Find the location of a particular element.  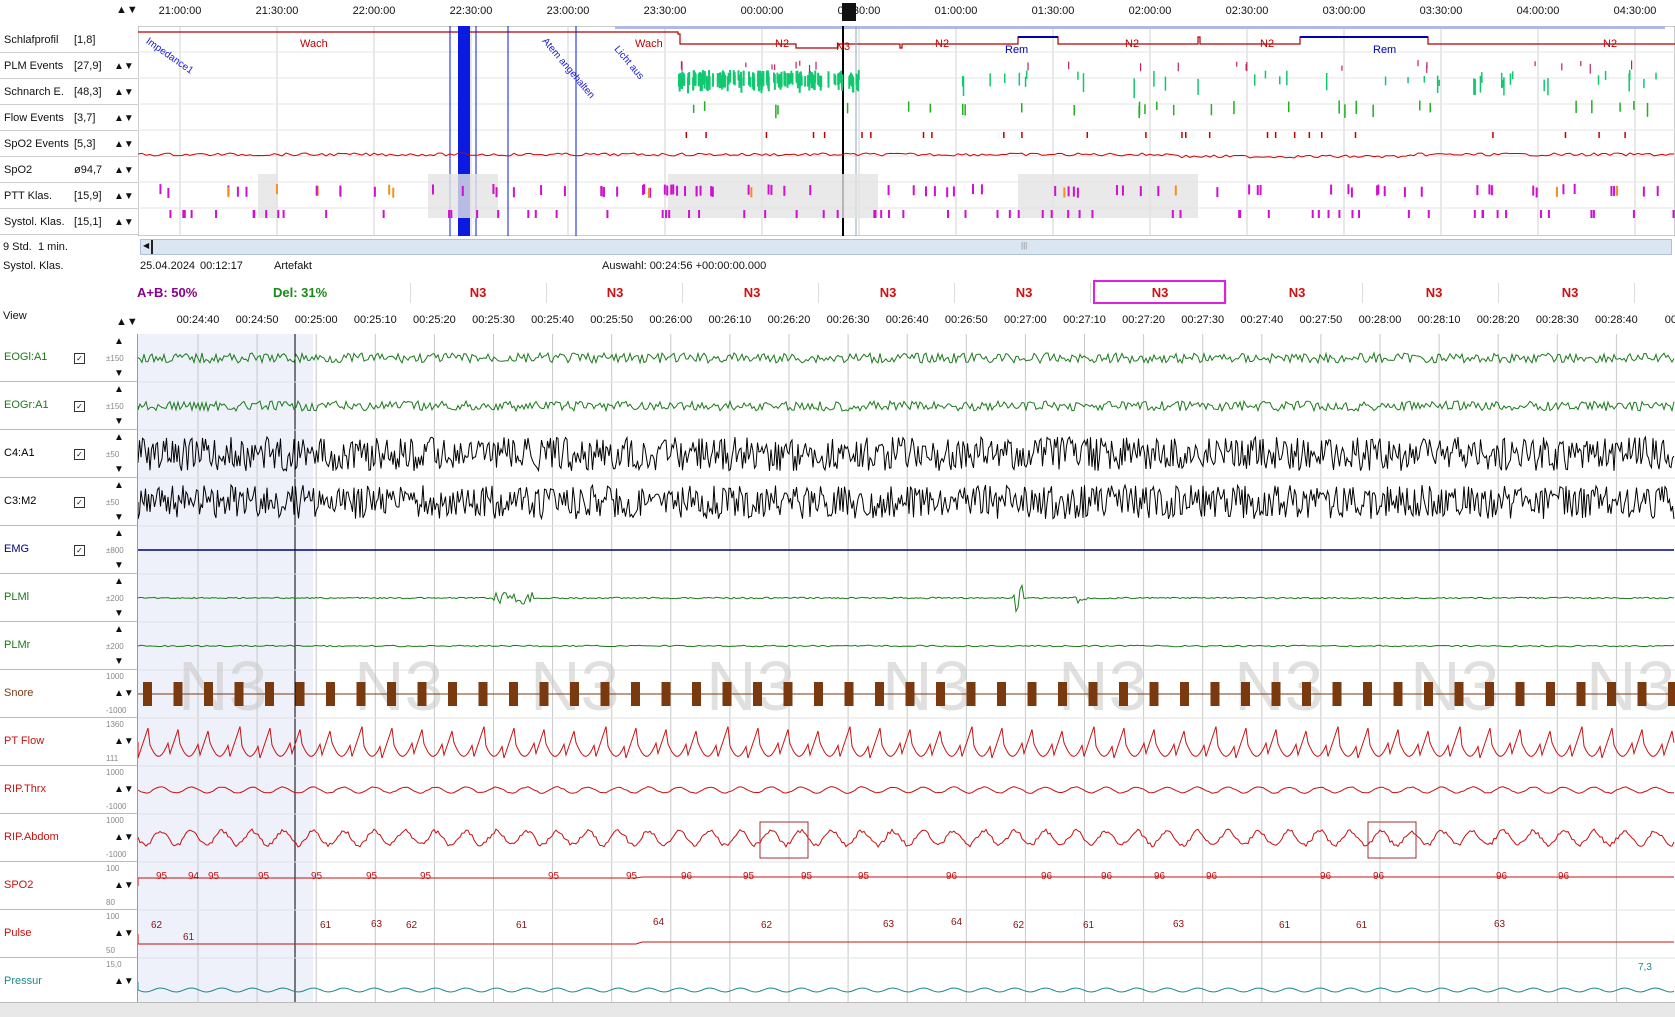

overview-cursor-marker is located at coordinates (849, 12).